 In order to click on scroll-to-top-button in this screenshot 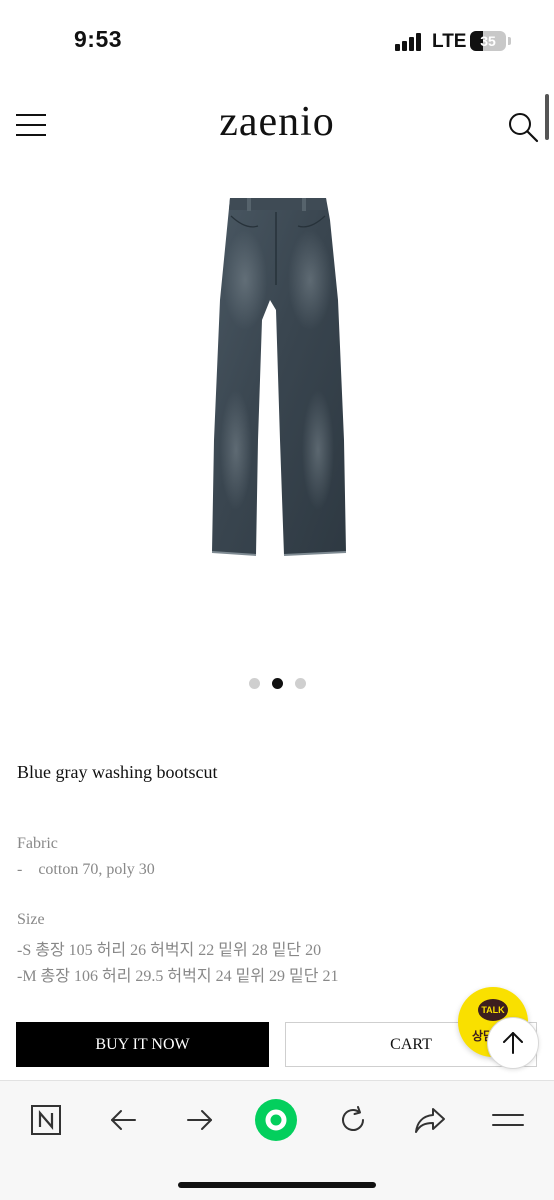, I will do `click(513, 1043)`.